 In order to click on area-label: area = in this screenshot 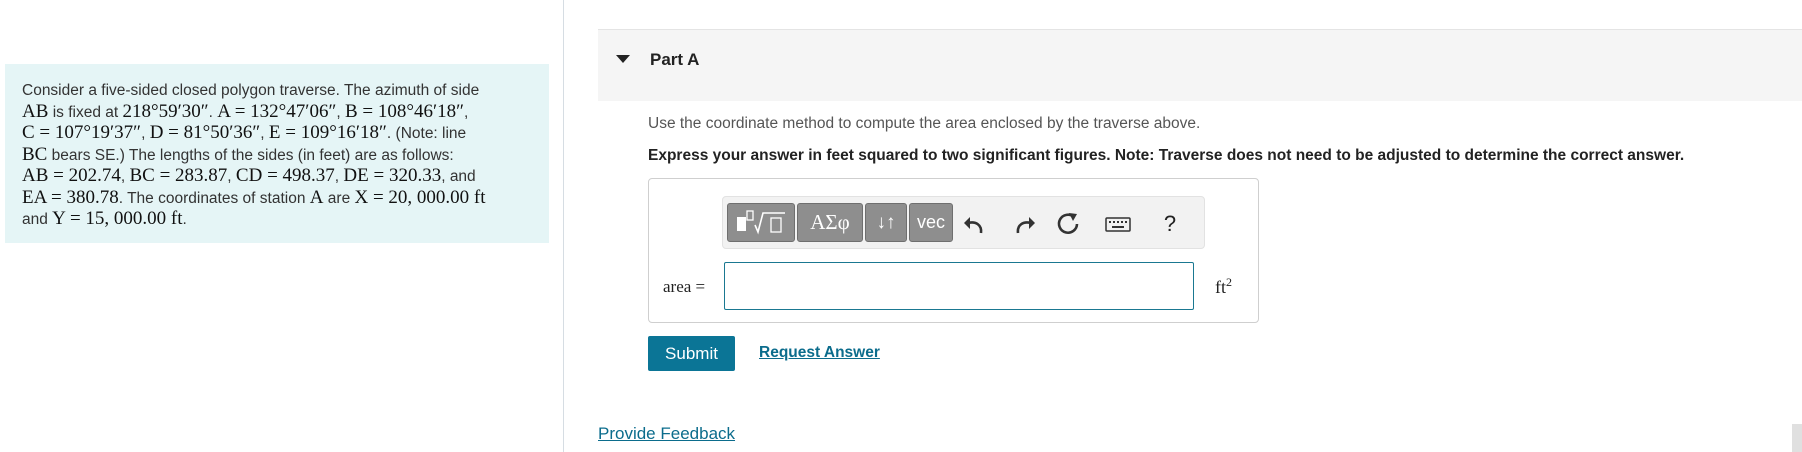, I will do `click(684, 286)`.